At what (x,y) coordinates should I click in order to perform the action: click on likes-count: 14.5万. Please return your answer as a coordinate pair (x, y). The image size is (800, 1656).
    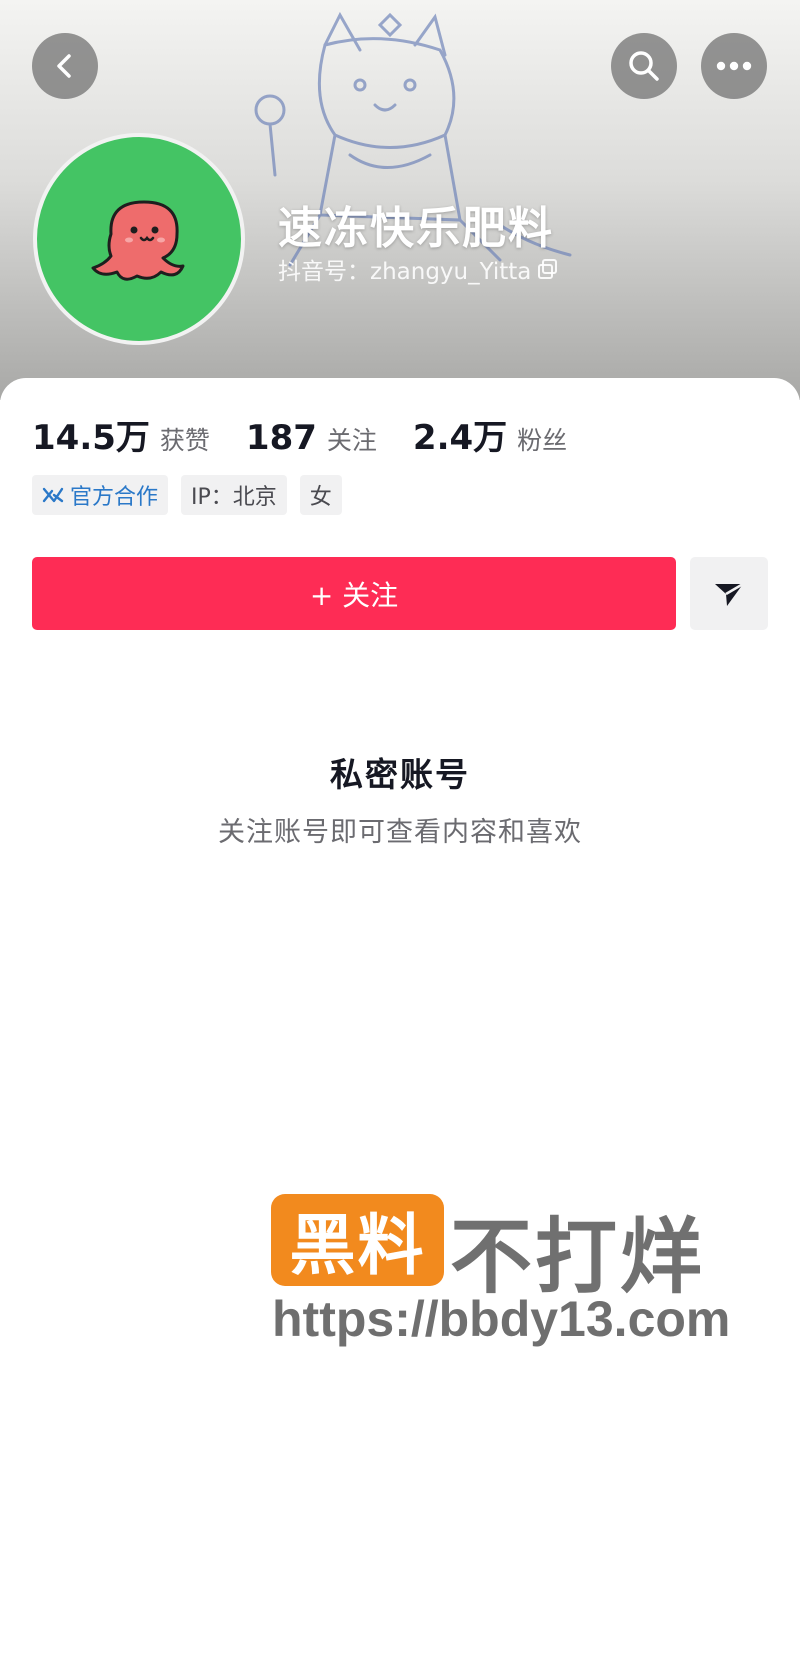
    Looking at the image, I should click on (91, 434).